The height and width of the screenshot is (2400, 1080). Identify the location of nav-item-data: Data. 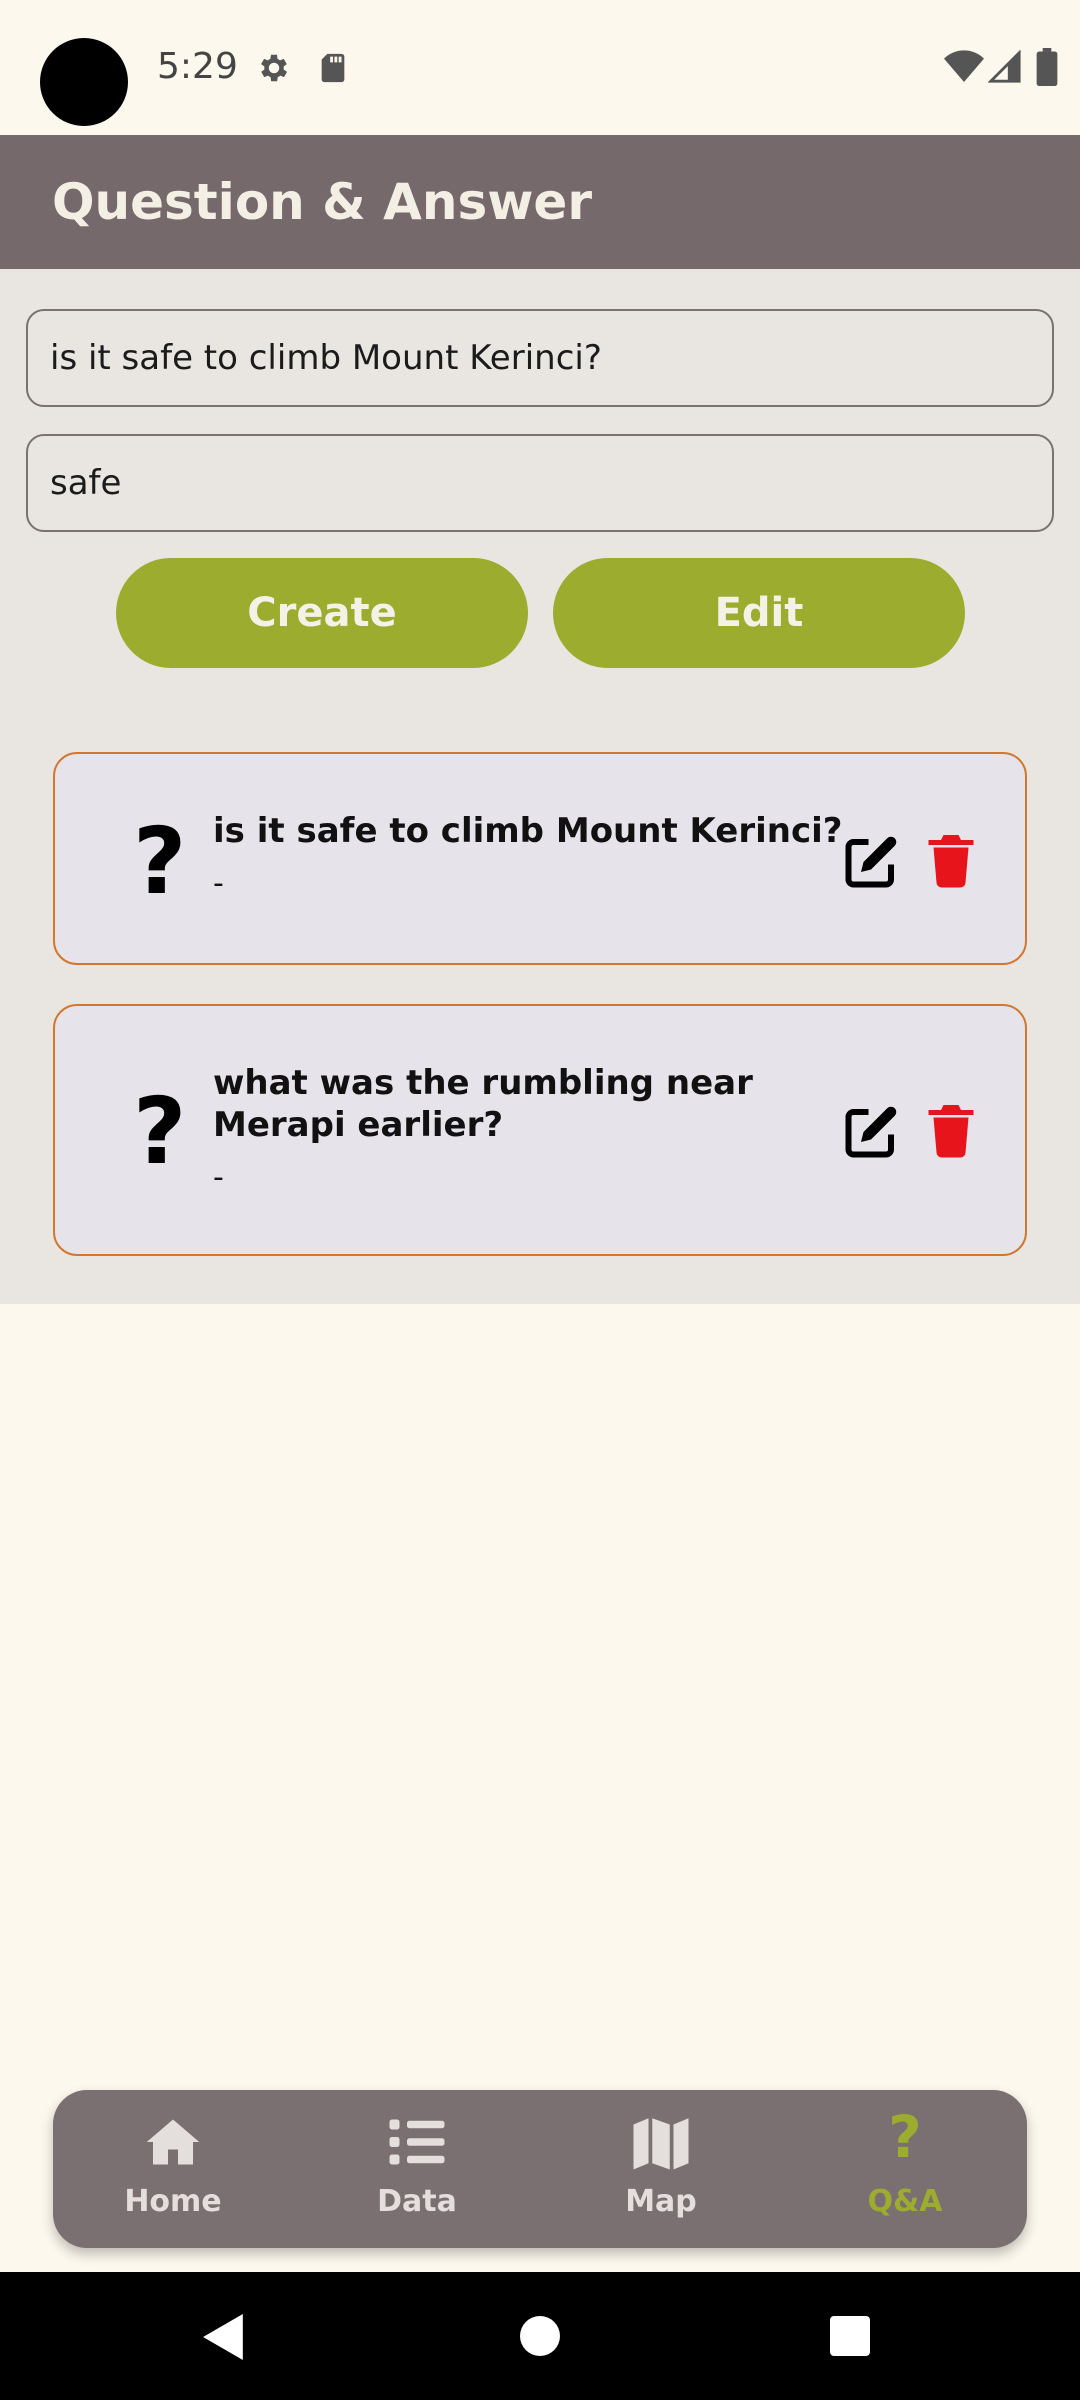
(417, 2169).